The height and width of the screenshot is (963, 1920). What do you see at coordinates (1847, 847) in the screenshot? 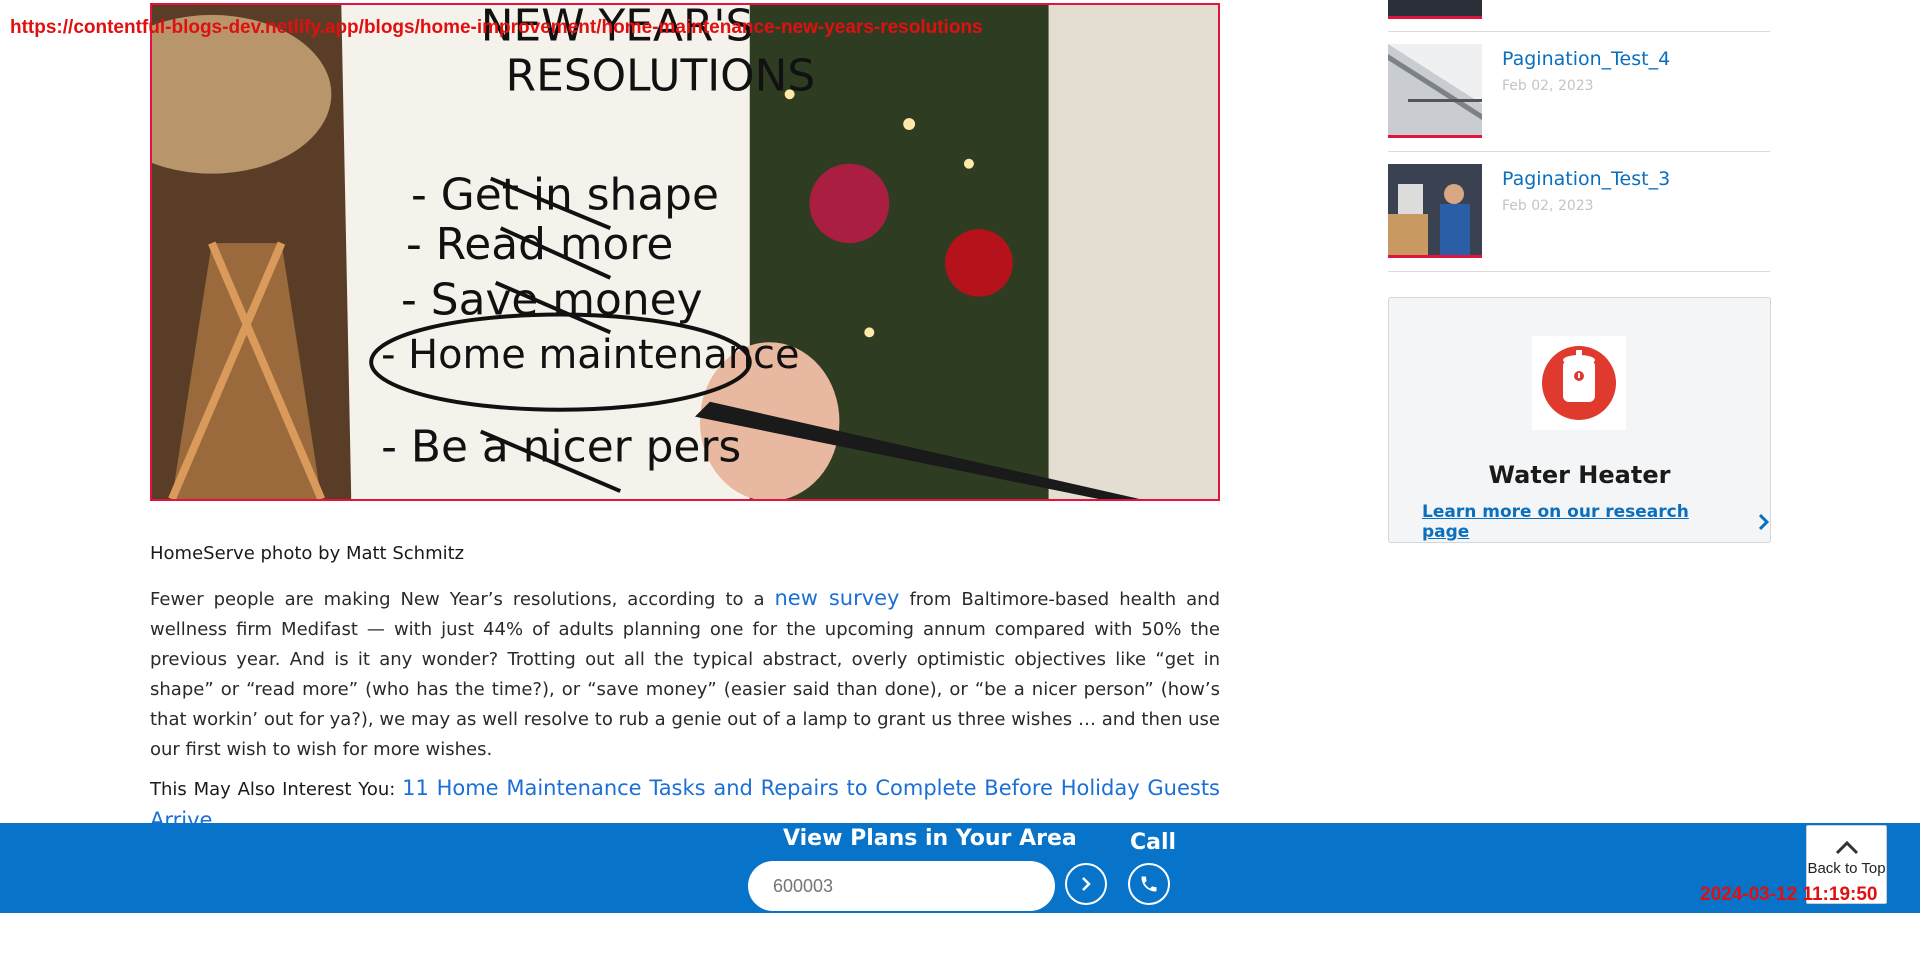
I see `chevron-up-icon` at bounding box center [1847, 847].